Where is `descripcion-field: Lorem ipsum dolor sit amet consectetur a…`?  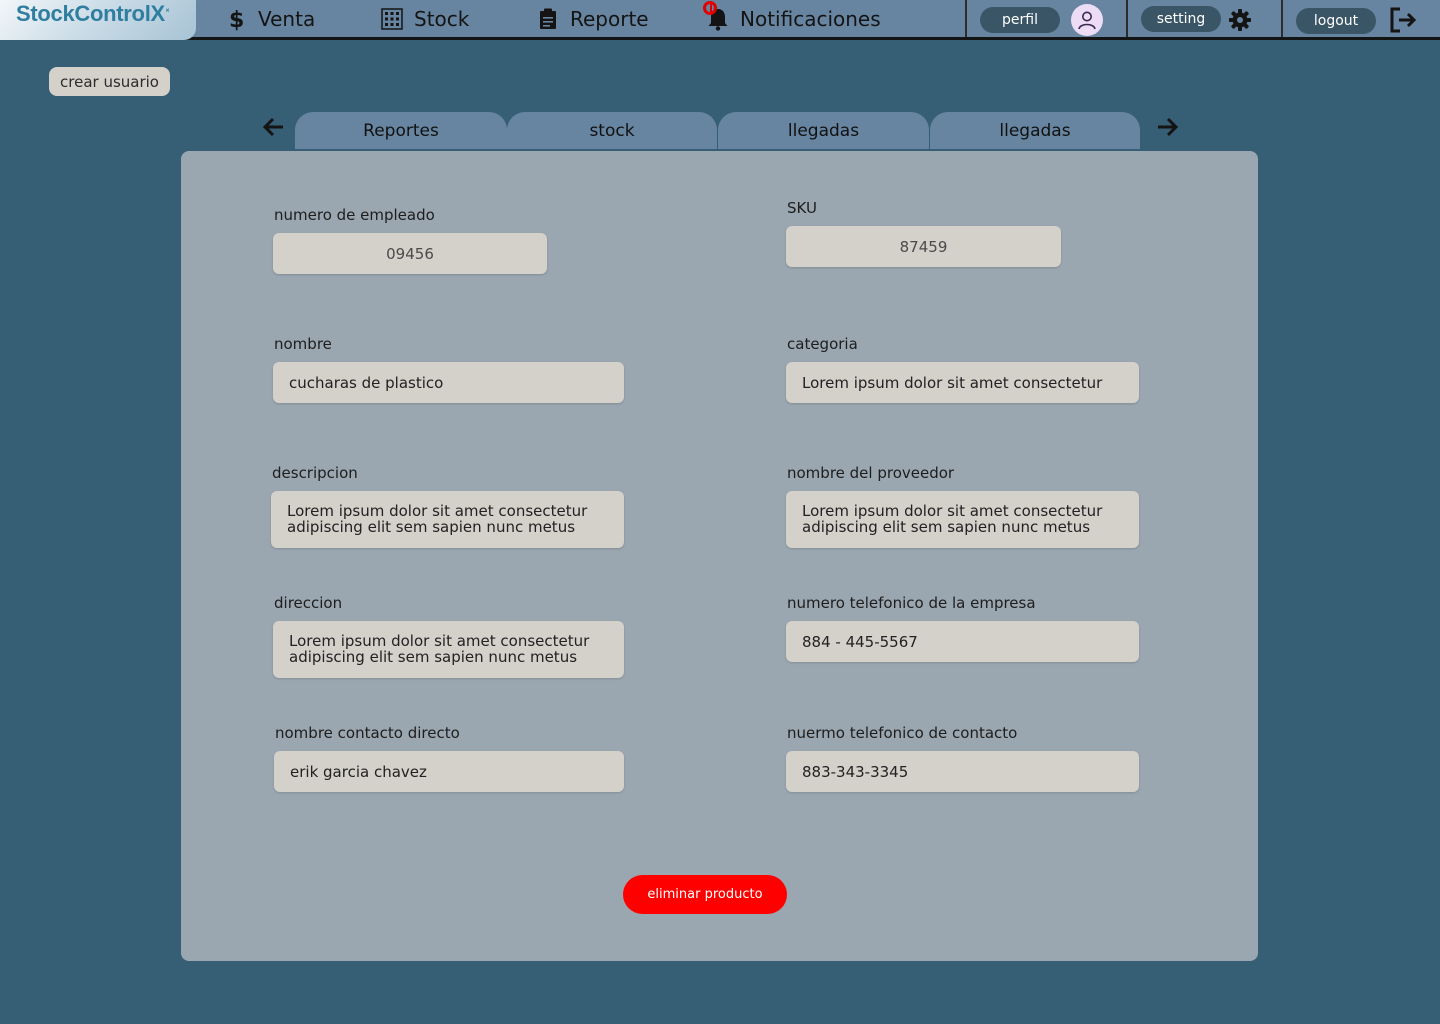 descripcion-field: Lorem ipsum dolor sit amet consectetur a… is located at coordinates (447, 519).